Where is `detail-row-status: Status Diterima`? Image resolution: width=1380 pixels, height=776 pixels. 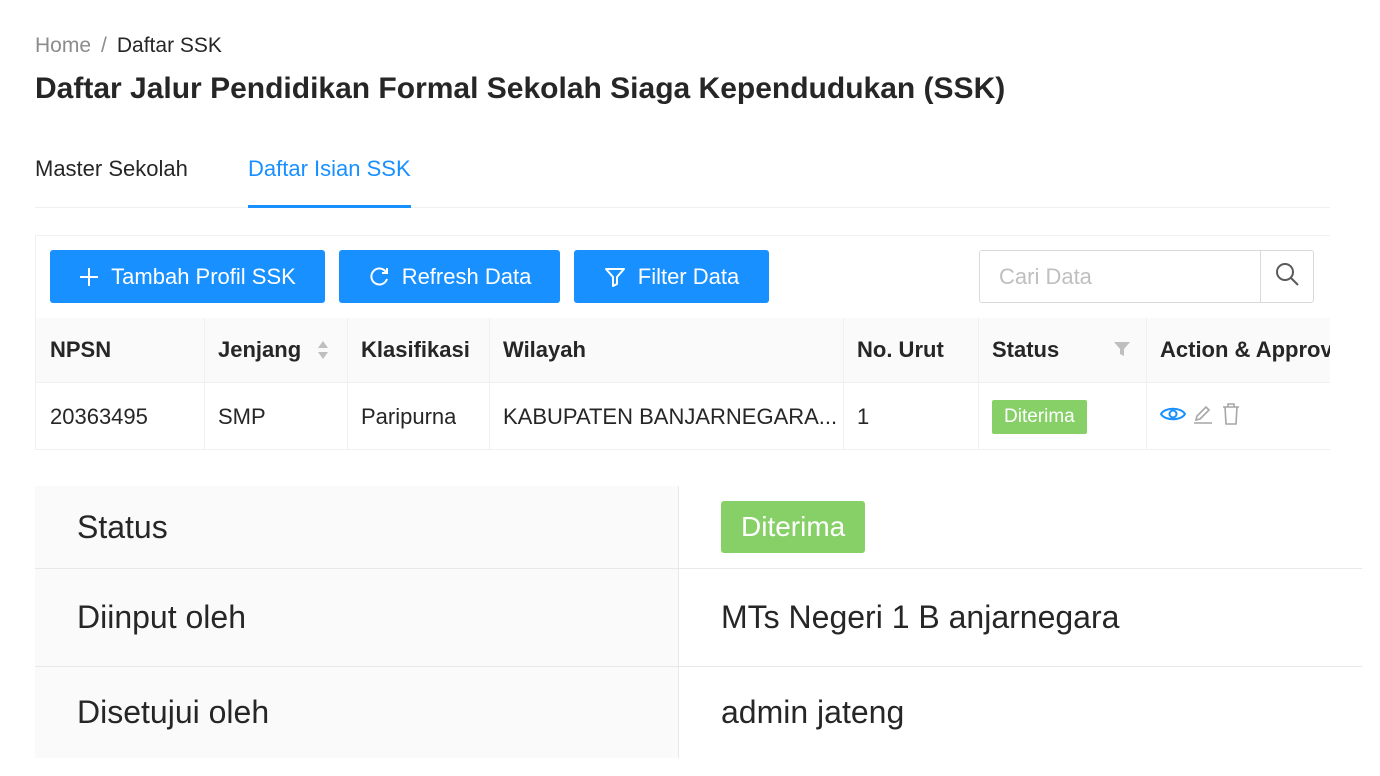 detail-row-status: Status Diterima is located at coordinates (698, 527).